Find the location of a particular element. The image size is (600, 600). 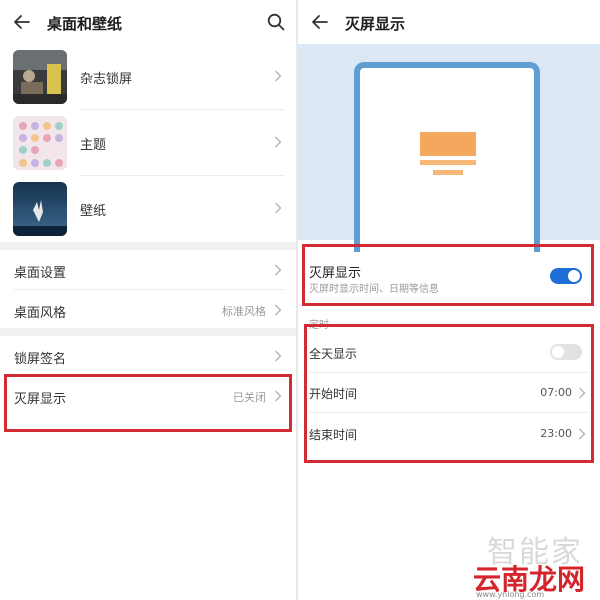

list-item-wallpaper: 壁纸 is located at coordinates (148, 209).